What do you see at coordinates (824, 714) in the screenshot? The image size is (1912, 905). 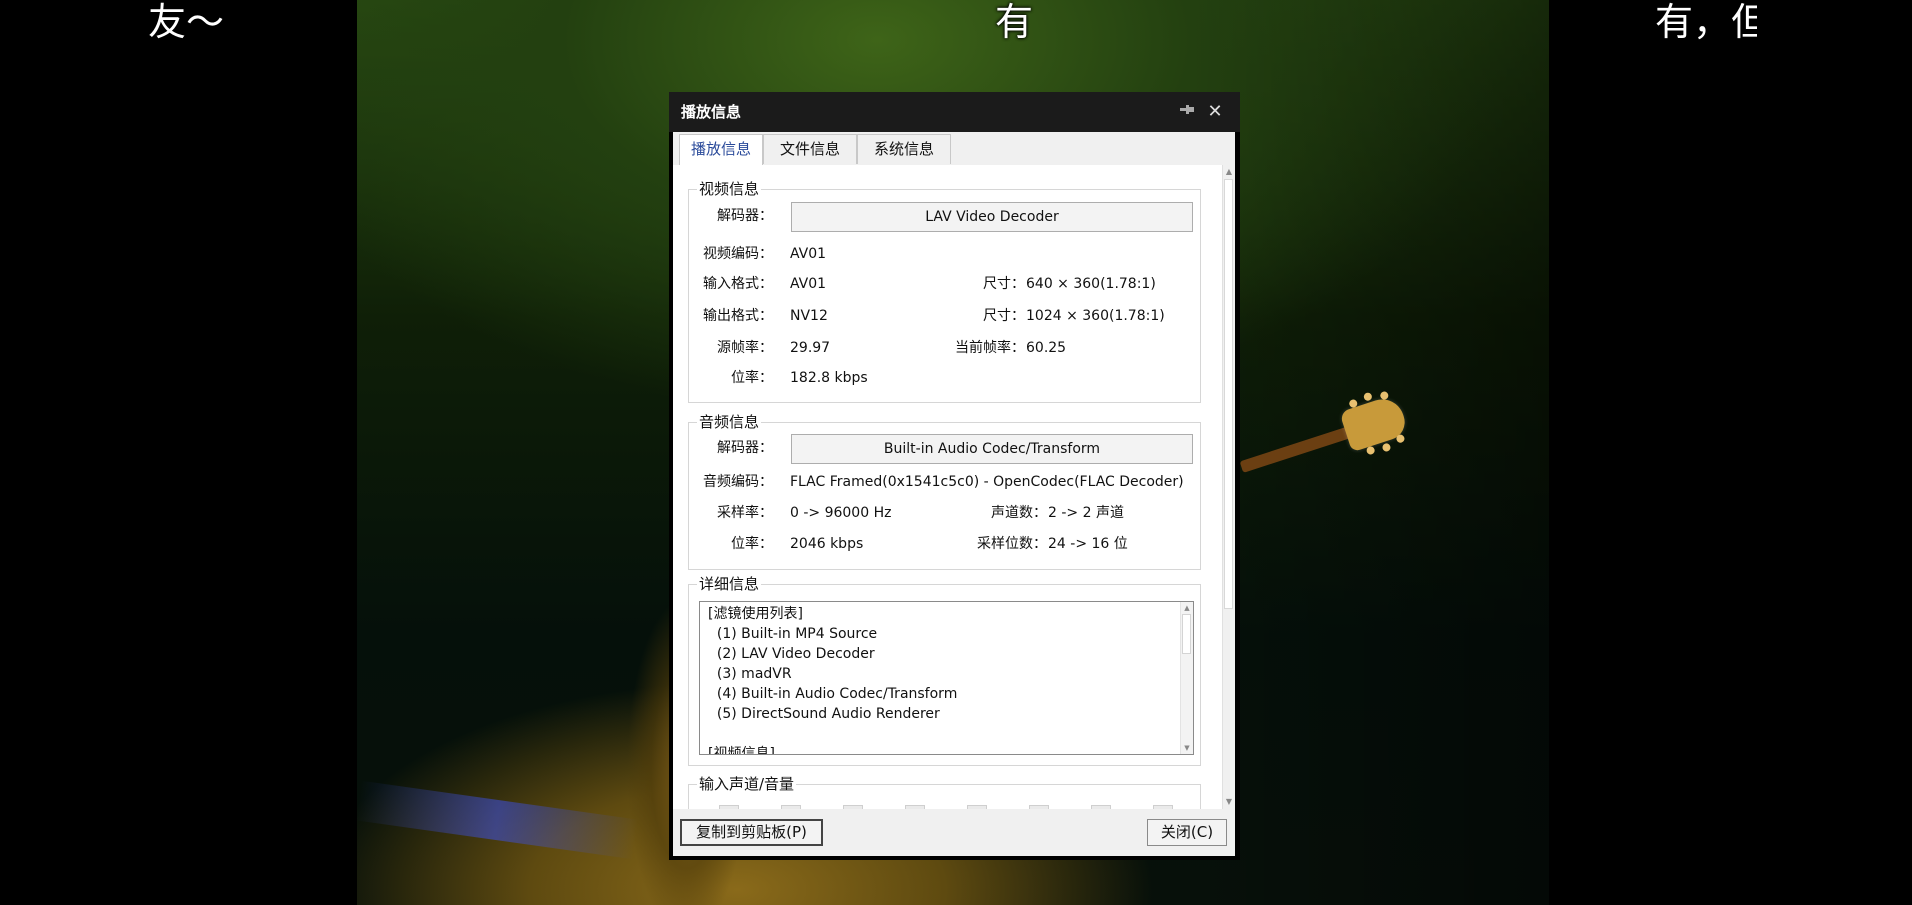 I see `detail-line: (5) DirectSound Audio Renderer` at bounding box center [824, 714].